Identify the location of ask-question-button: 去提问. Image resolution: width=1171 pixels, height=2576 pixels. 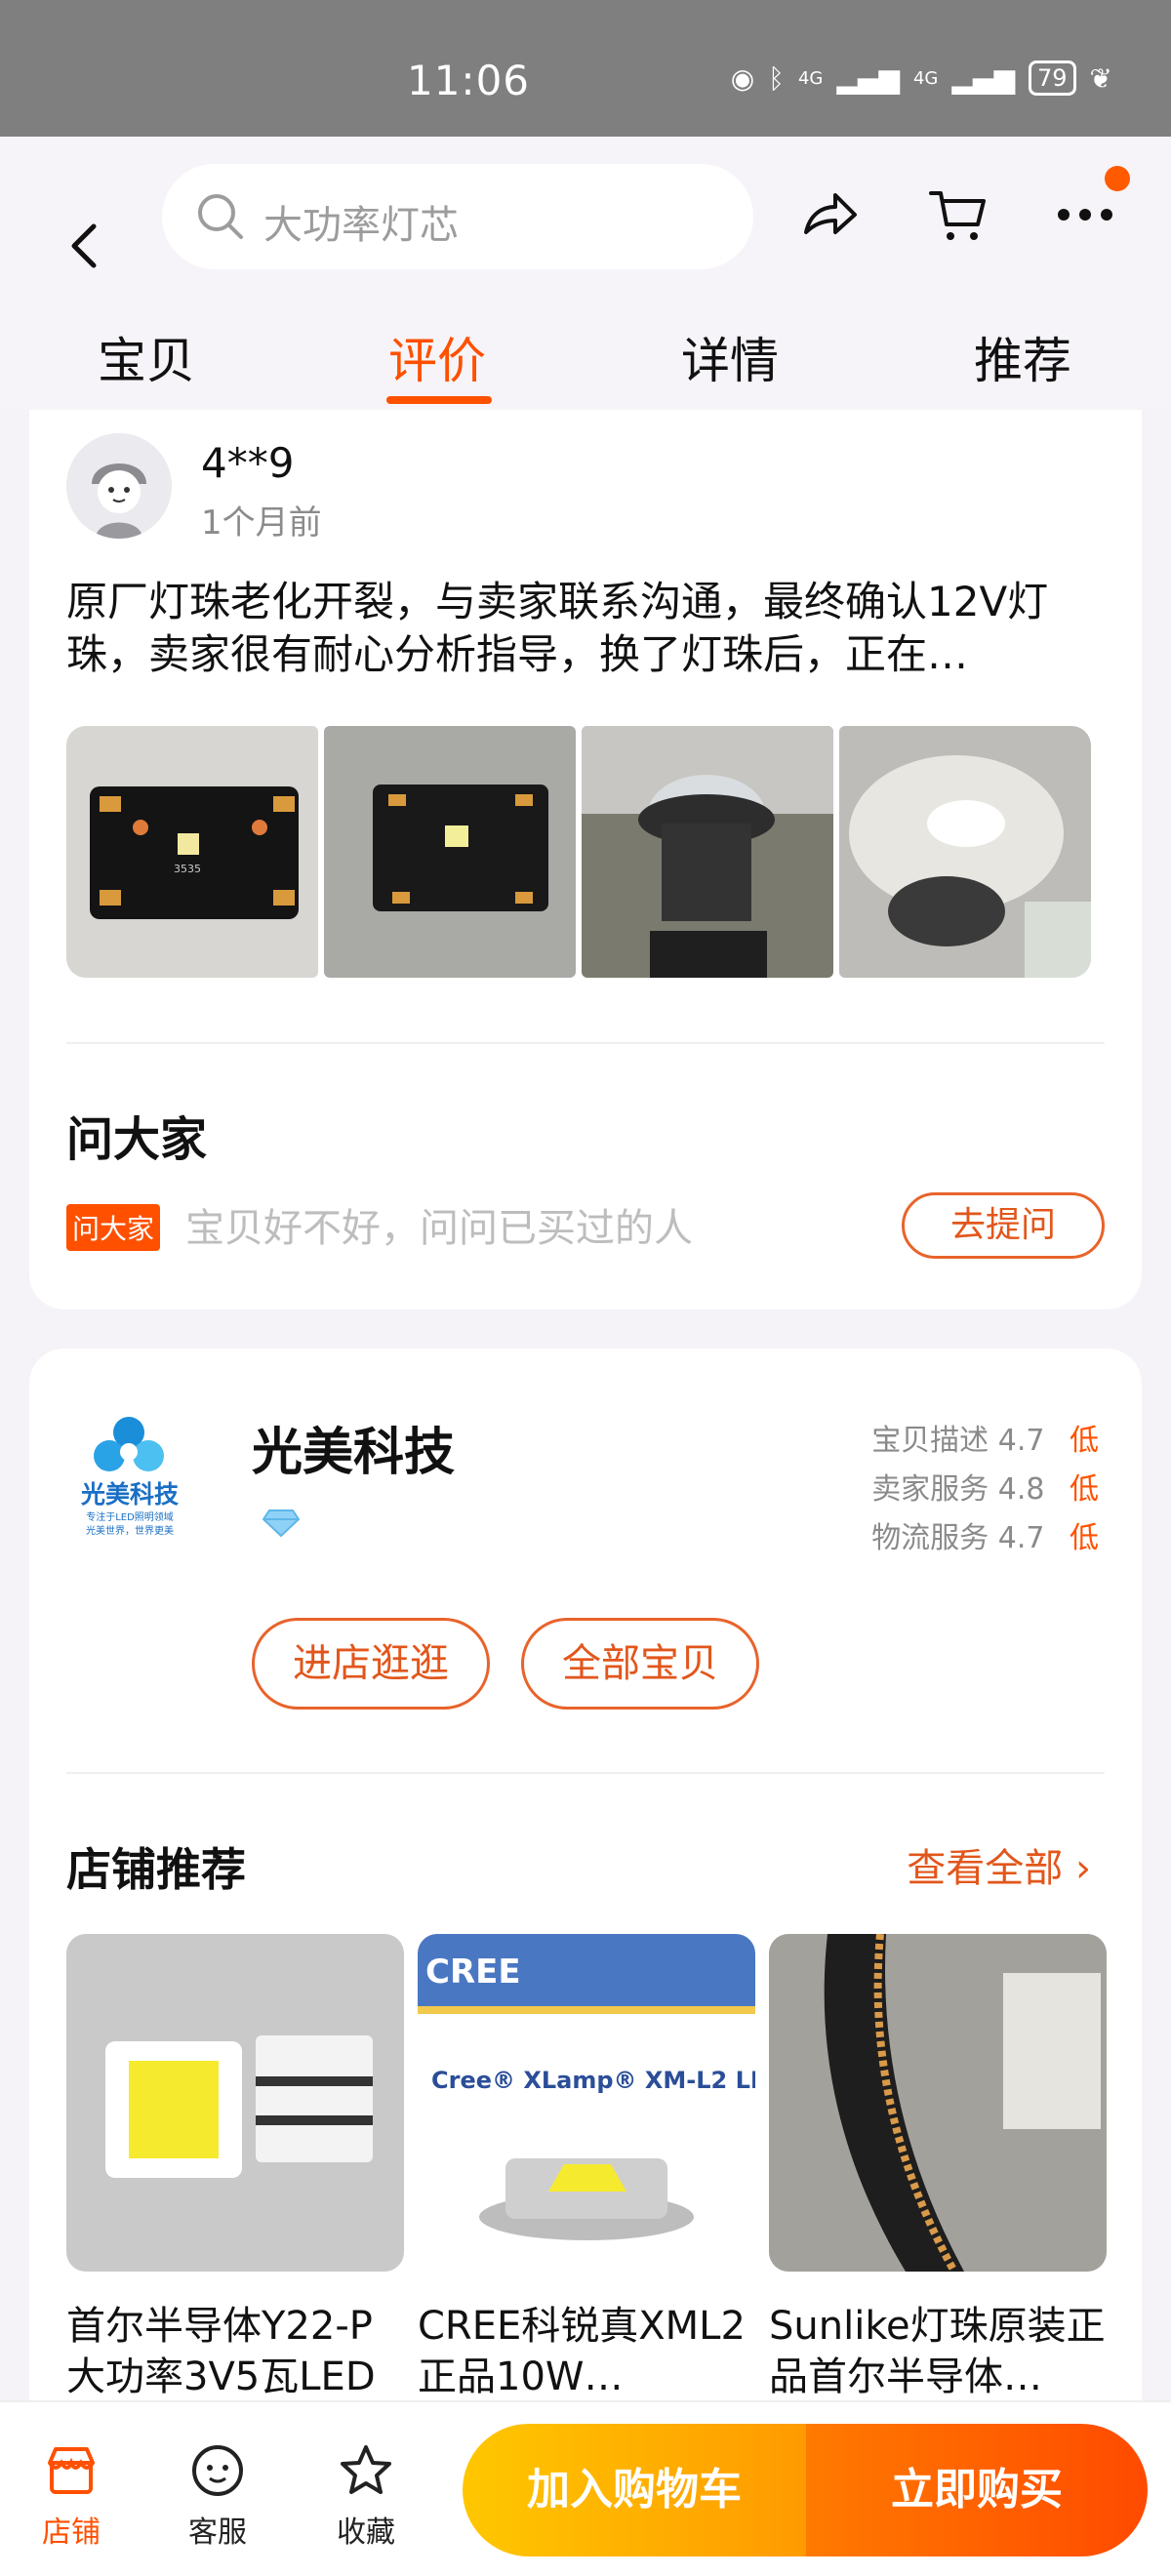
(1003, 1225).